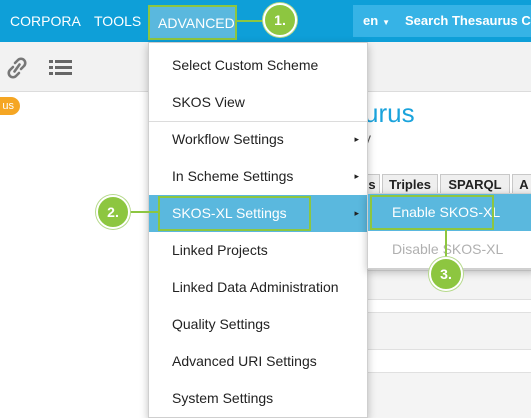 The width and height of the screenshot is (531, 418). I want to click on menu-item-workflow-settings: Workflow Settings ▸, so click(258, 139).